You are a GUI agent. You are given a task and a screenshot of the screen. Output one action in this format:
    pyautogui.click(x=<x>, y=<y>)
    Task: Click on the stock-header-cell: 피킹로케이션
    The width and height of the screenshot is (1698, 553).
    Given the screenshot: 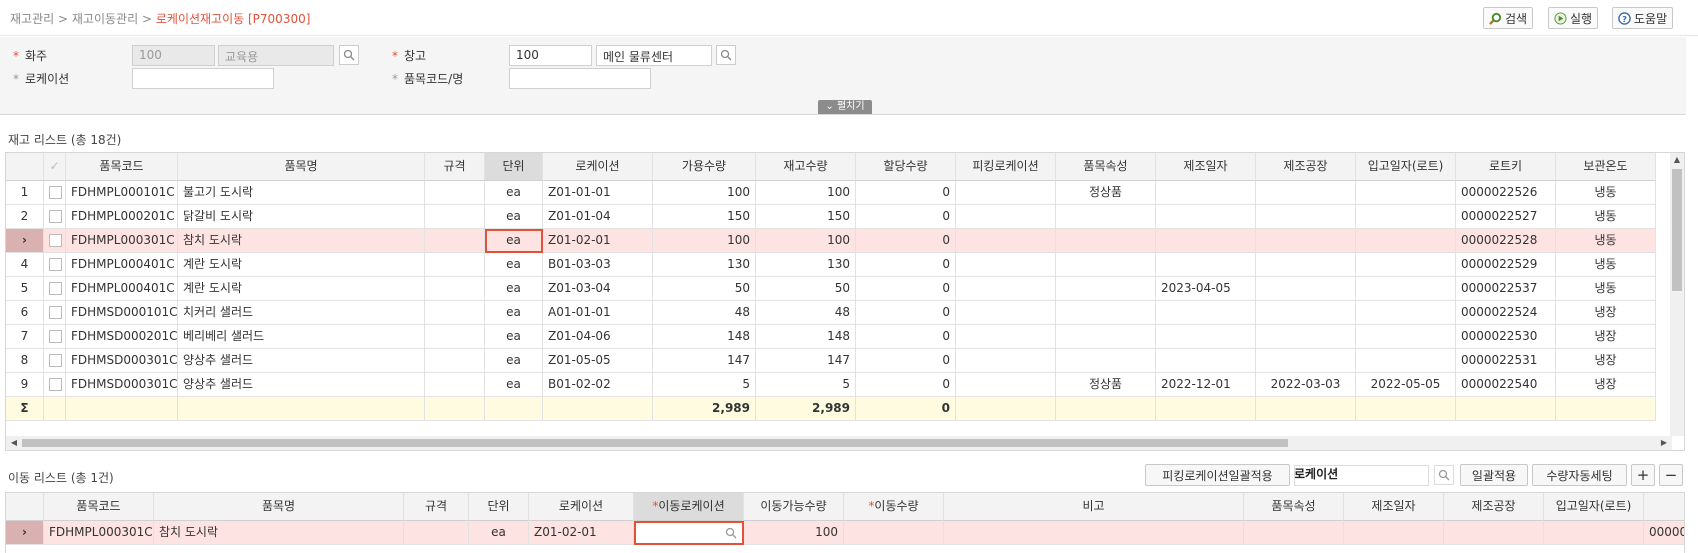 What is the action you would take?
    pyautogui.click(x=1006, y=167)
    